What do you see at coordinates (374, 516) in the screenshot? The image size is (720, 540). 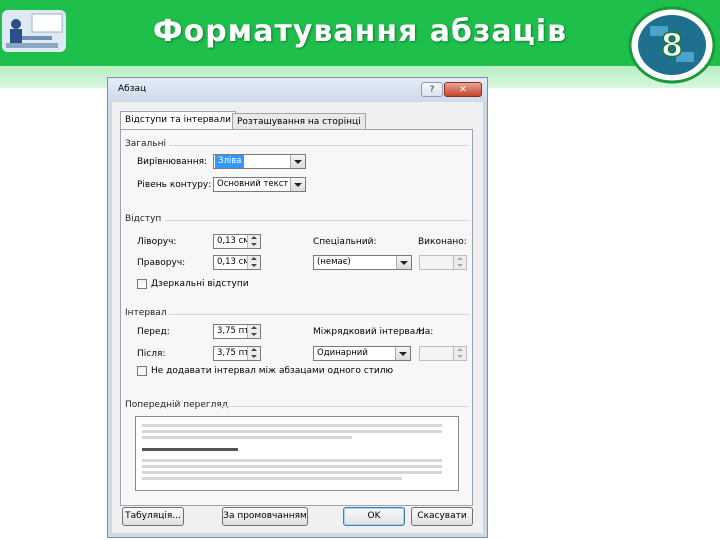 I see `ok-button: OK` at bounding box center [374, 516].